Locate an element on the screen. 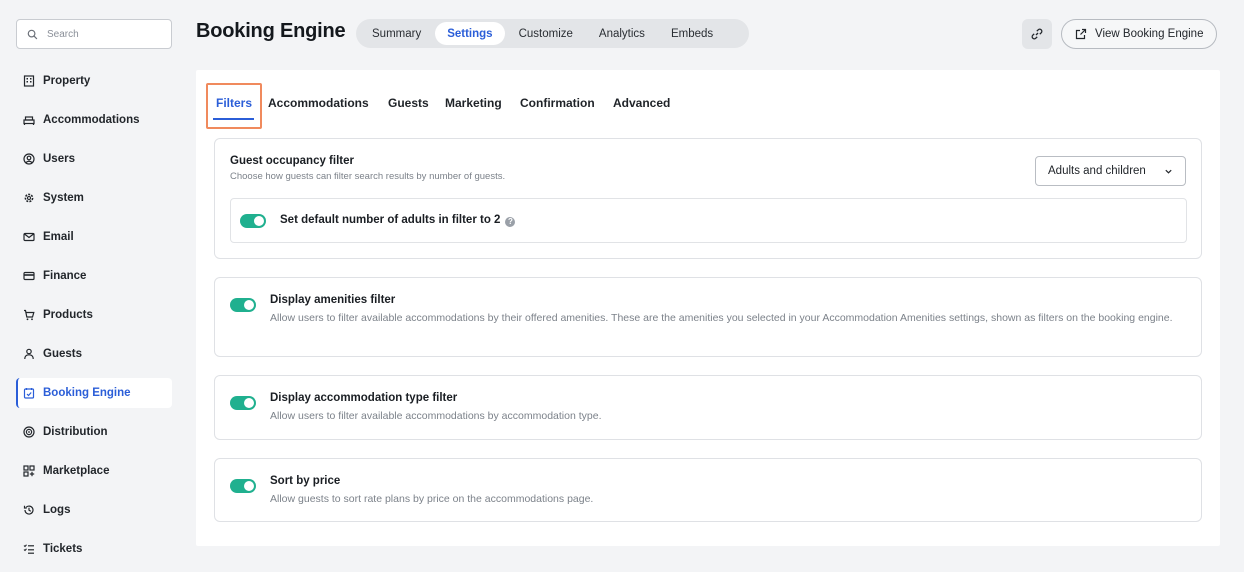  cart-icon is located at coordinates (28, 315).